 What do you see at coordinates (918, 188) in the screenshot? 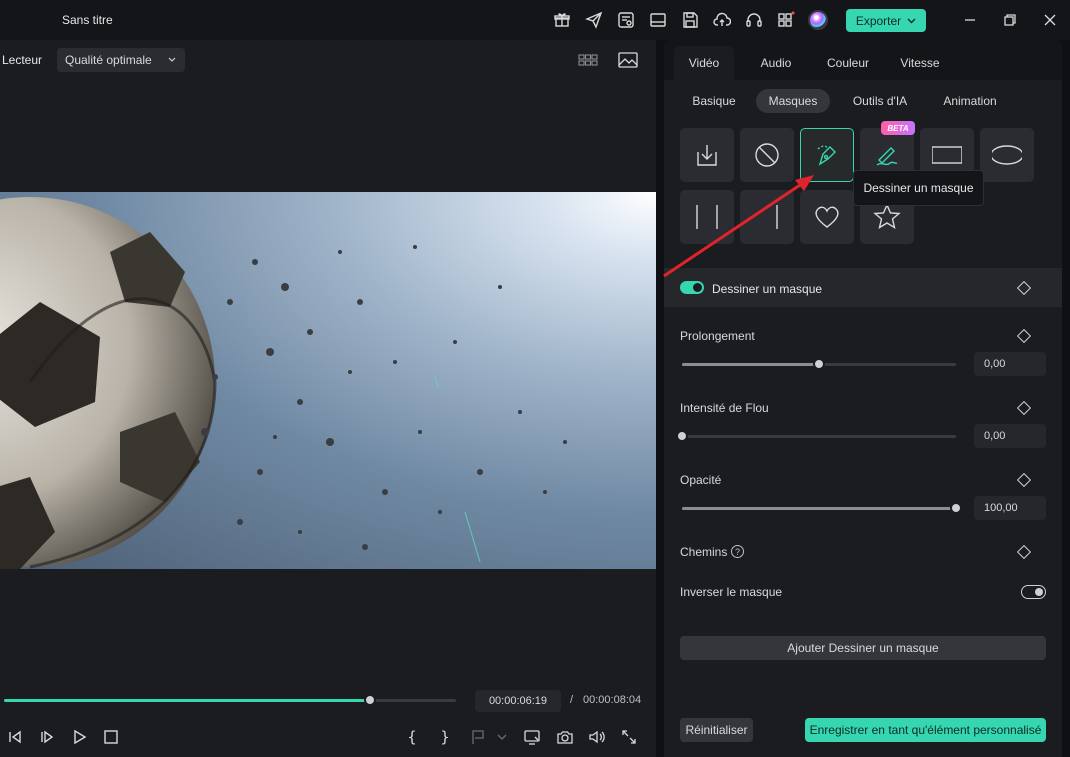
I see `tooltip: Dessiner un masque` at bounding box center [918, 188].